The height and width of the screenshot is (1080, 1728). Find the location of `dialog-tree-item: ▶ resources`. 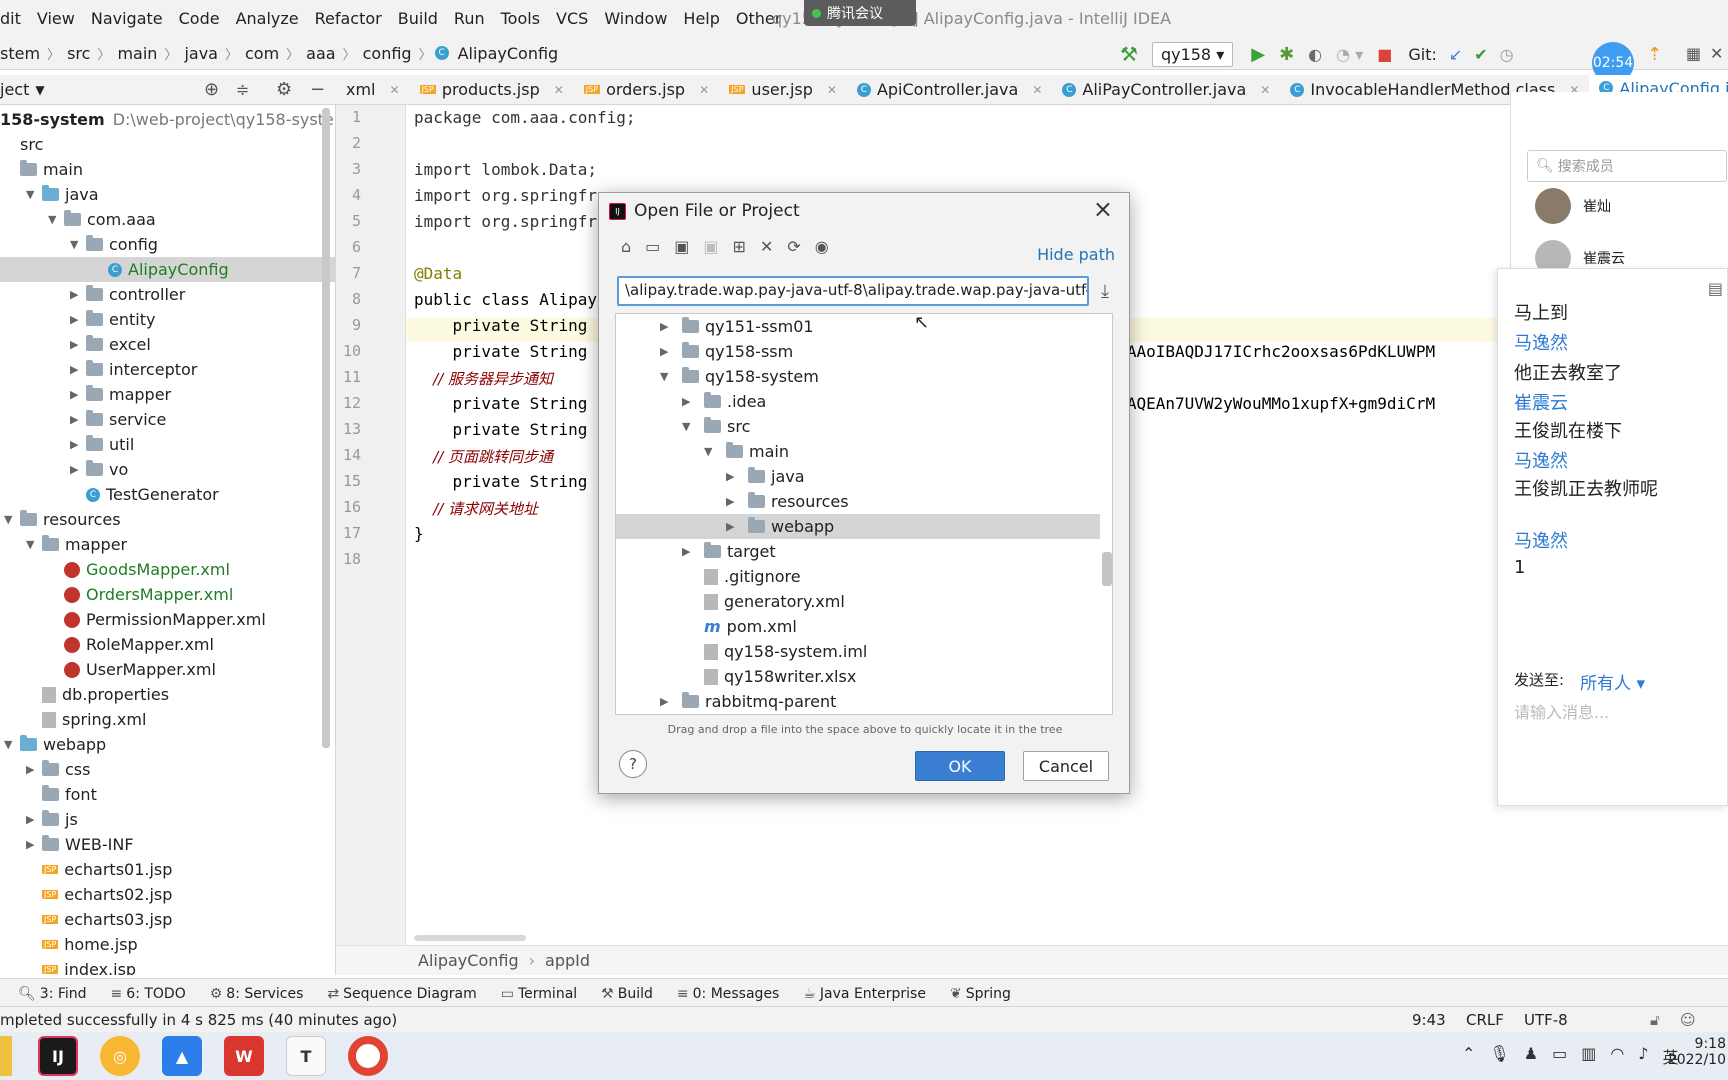

dialog-tree-item: ▶ resources is located at coordinates (858, 501).